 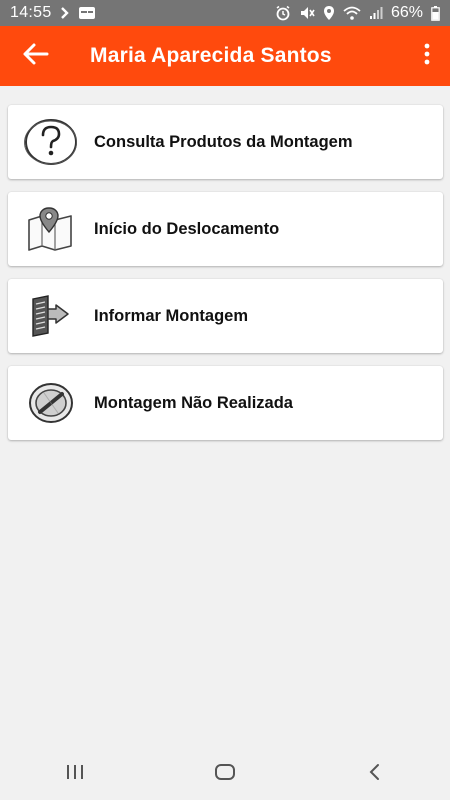 I want to click on battery-percent: 66%, so click(x=406, y=12).